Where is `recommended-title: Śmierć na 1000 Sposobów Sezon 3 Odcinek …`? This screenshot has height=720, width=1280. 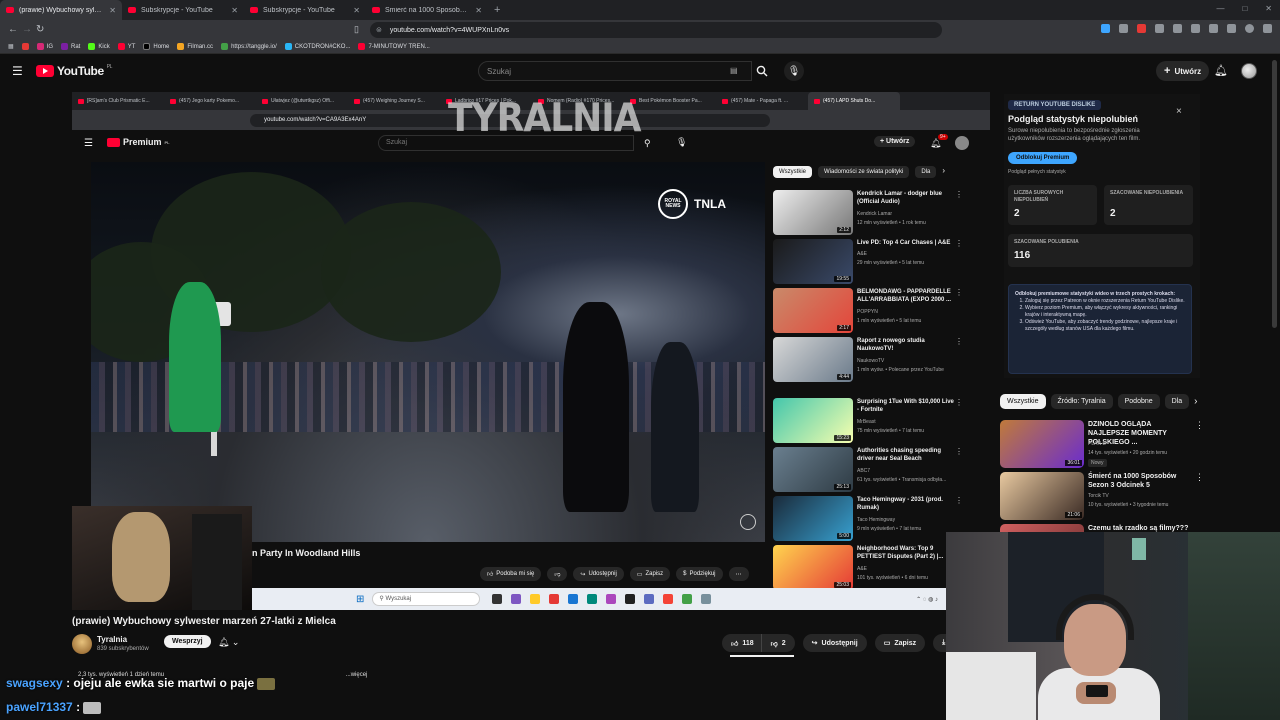
recommended-title: Śmierć na 1000 Sposobów Sezon 3 Odcinek … is located at coordinates (1140, 481).